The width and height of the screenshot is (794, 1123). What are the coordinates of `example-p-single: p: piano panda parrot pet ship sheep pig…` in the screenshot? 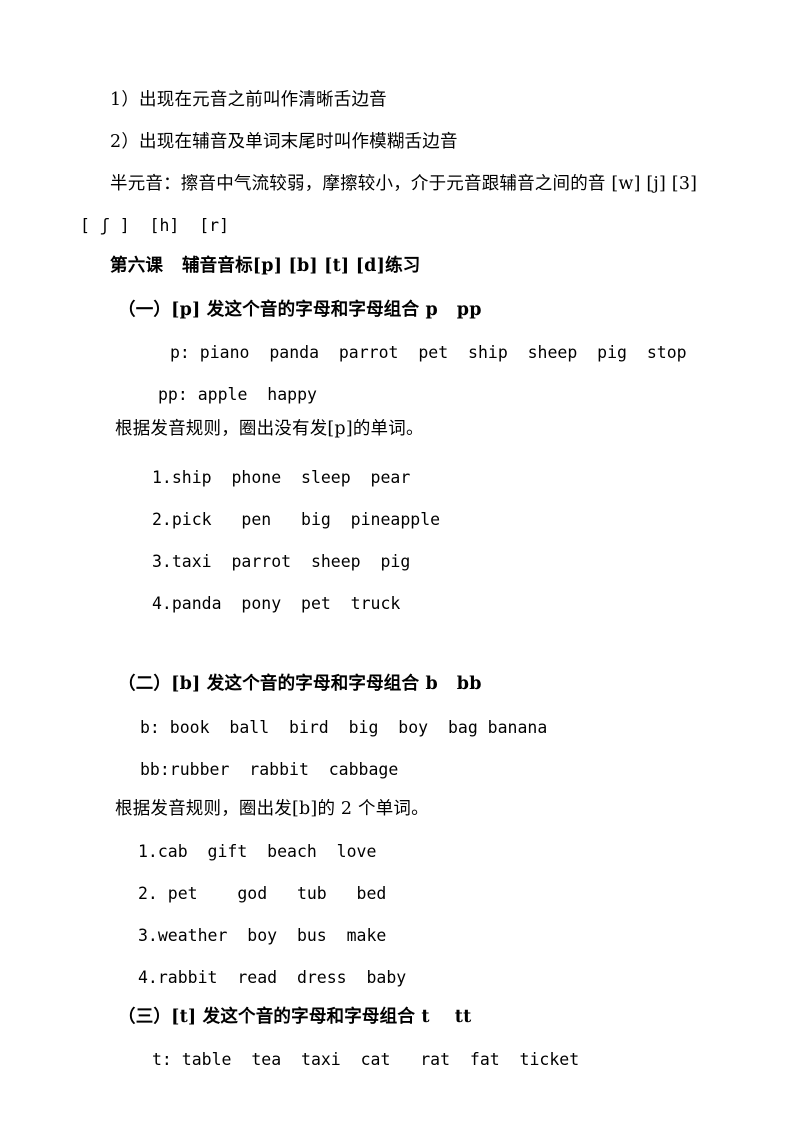 It's located at (428, 352).